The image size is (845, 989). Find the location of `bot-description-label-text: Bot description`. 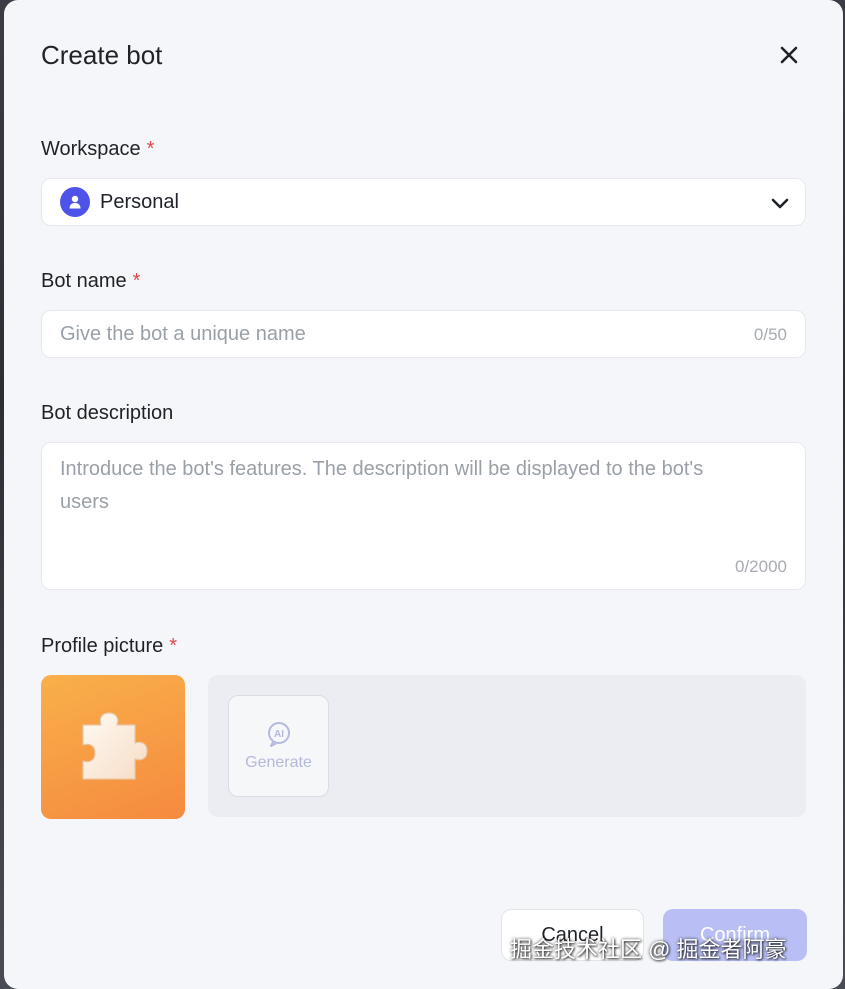

bot-description-label-text: Bot description is located at coordinates (107, 413).